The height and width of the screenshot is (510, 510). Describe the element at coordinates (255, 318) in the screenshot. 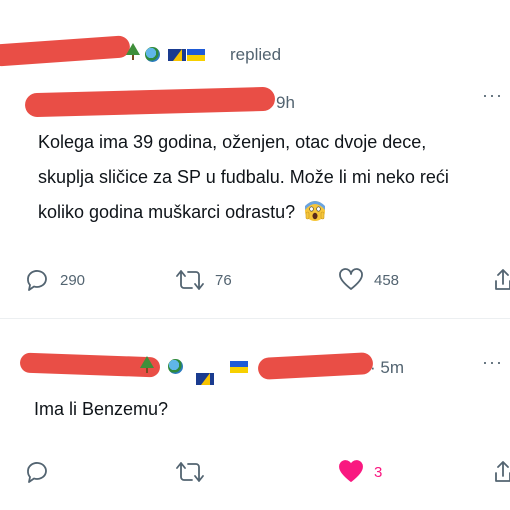

I see `tweet-divider` at that location.